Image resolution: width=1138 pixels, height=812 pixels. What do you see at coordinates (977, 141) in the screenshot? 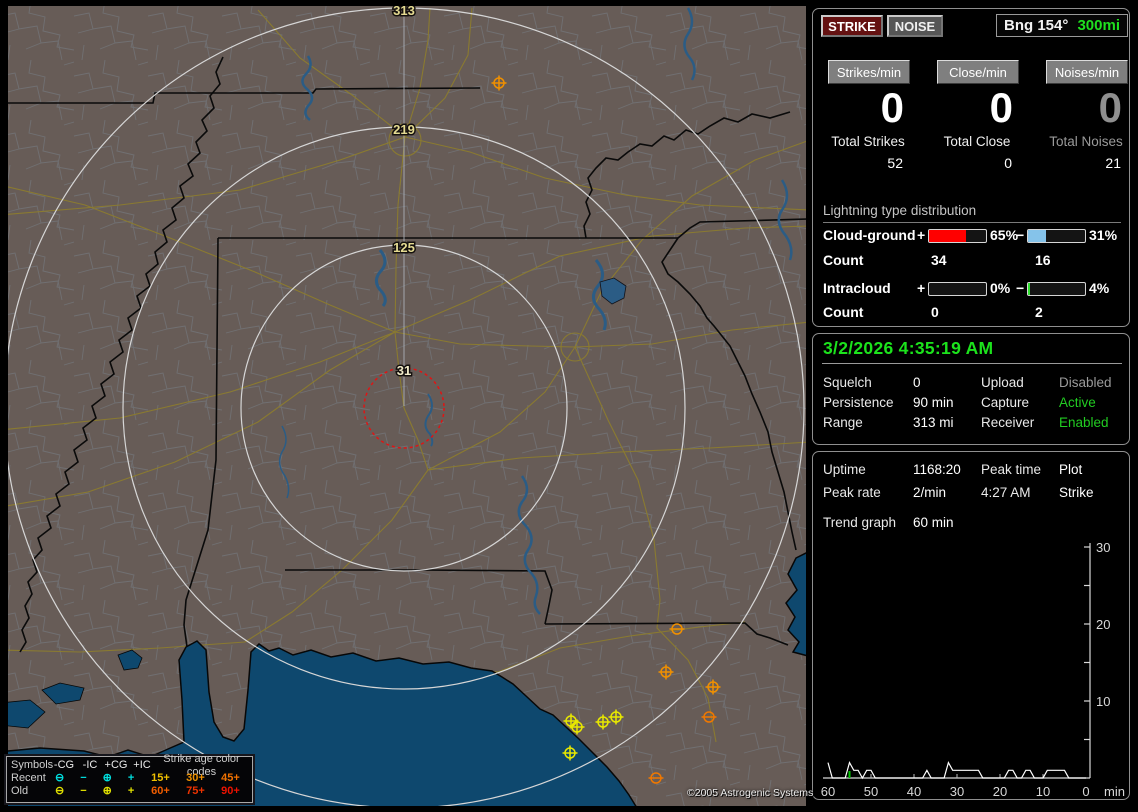
I see `total-close-label: Total Close` at bounding box center [977, 141].